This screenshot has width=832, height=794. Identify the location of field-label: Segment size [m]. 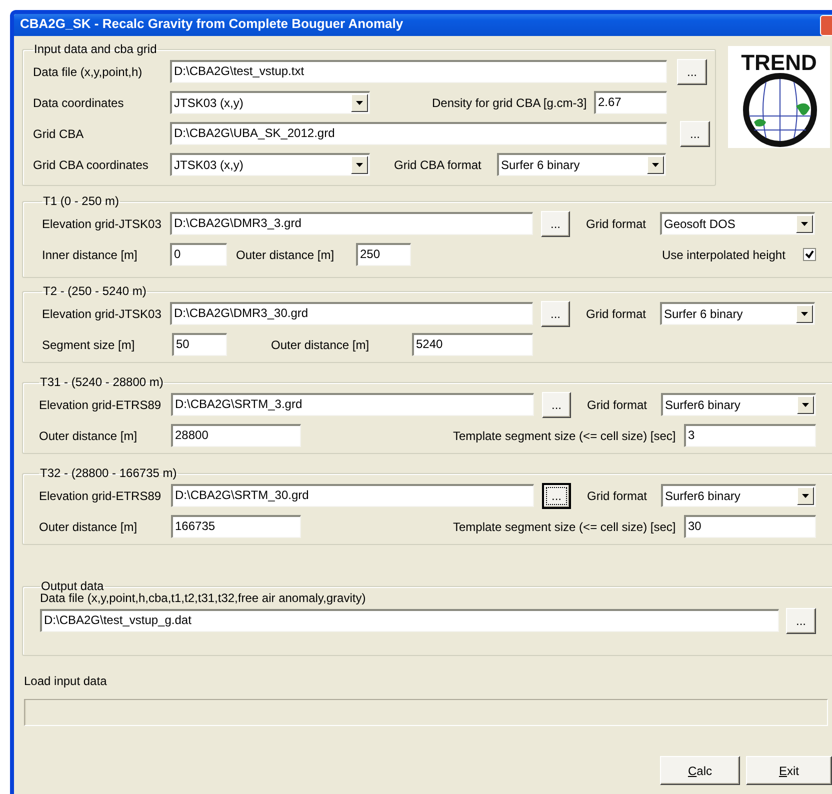
(89, 345).